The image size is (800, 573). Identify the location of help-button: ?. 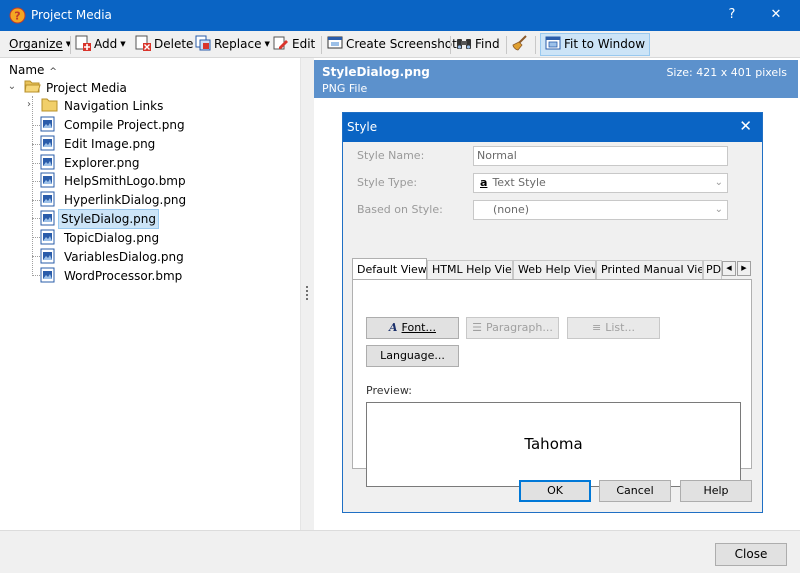
(732, 15).